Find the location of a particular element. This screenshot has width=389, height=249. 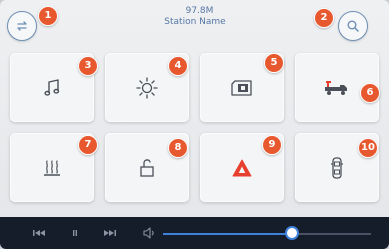

volume-slider-fill is located at coordinates (227, 234).